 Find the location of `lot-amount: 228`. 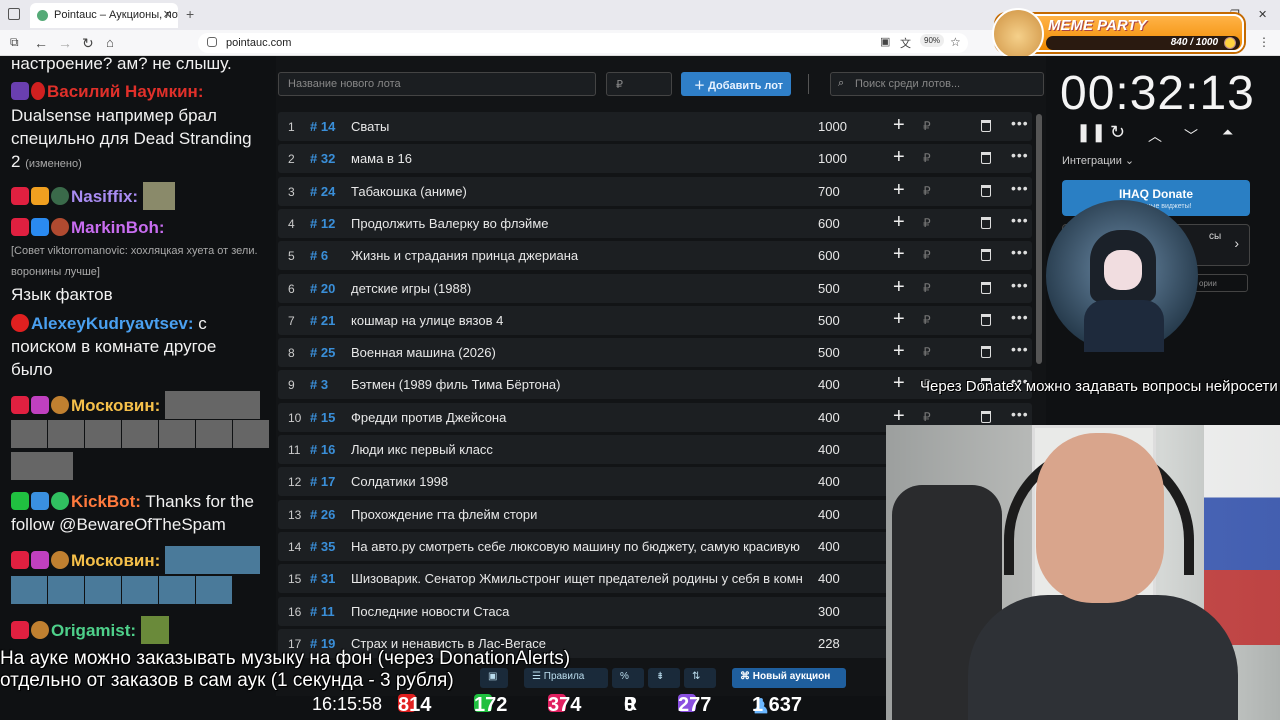

lot-amount: 228 is located at coordinates (829, 643).